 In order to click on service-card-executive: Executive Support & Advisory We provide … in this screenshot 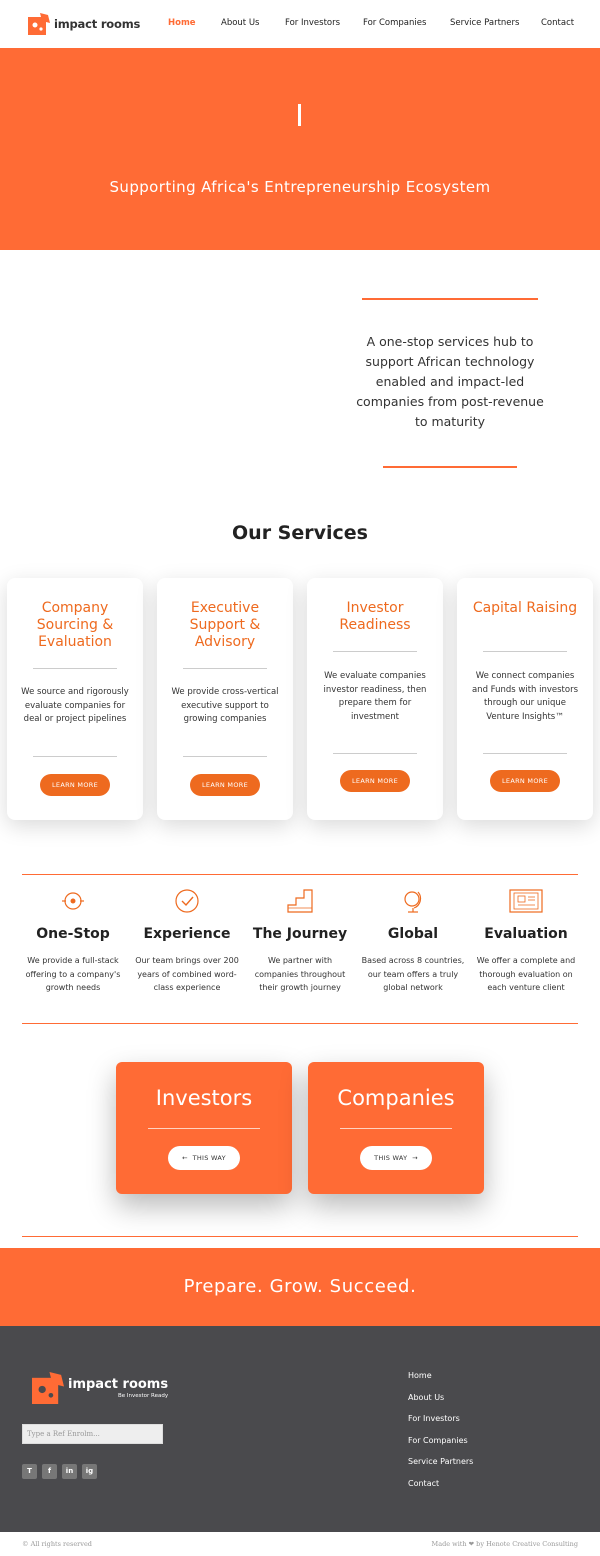, I will do `click(225, 699)`.